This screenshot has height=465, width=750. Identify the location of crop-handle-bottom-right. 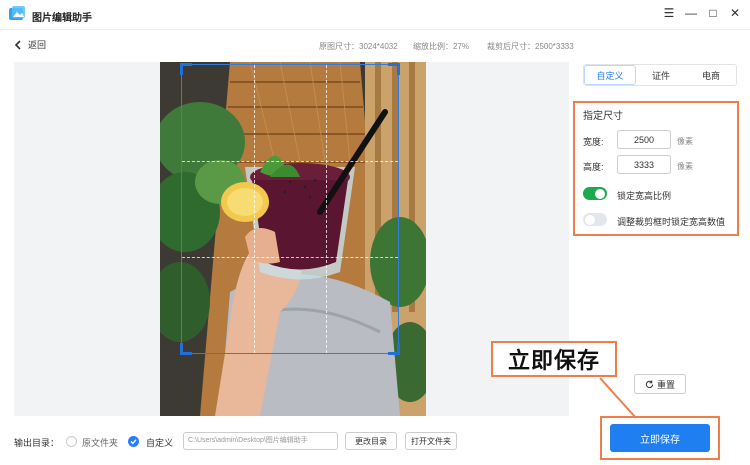
(394, 349).